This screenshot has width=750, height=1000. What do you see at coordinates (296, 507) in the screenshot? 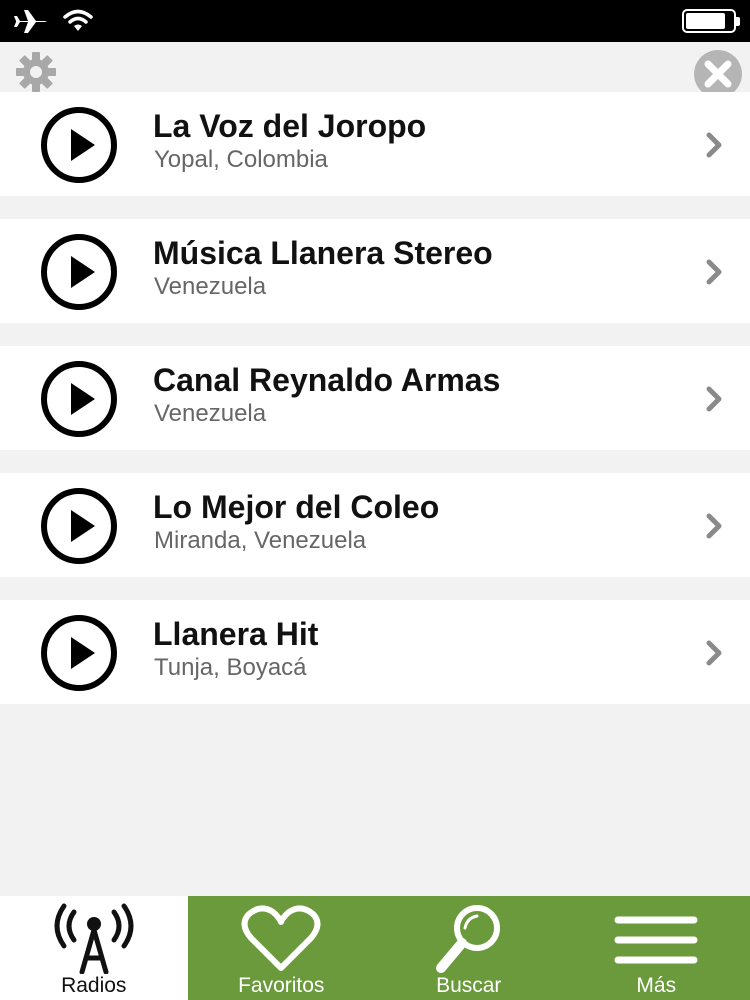
I see `station-name: Lo Mejor del Coleo` at bounding box center [296, 507].